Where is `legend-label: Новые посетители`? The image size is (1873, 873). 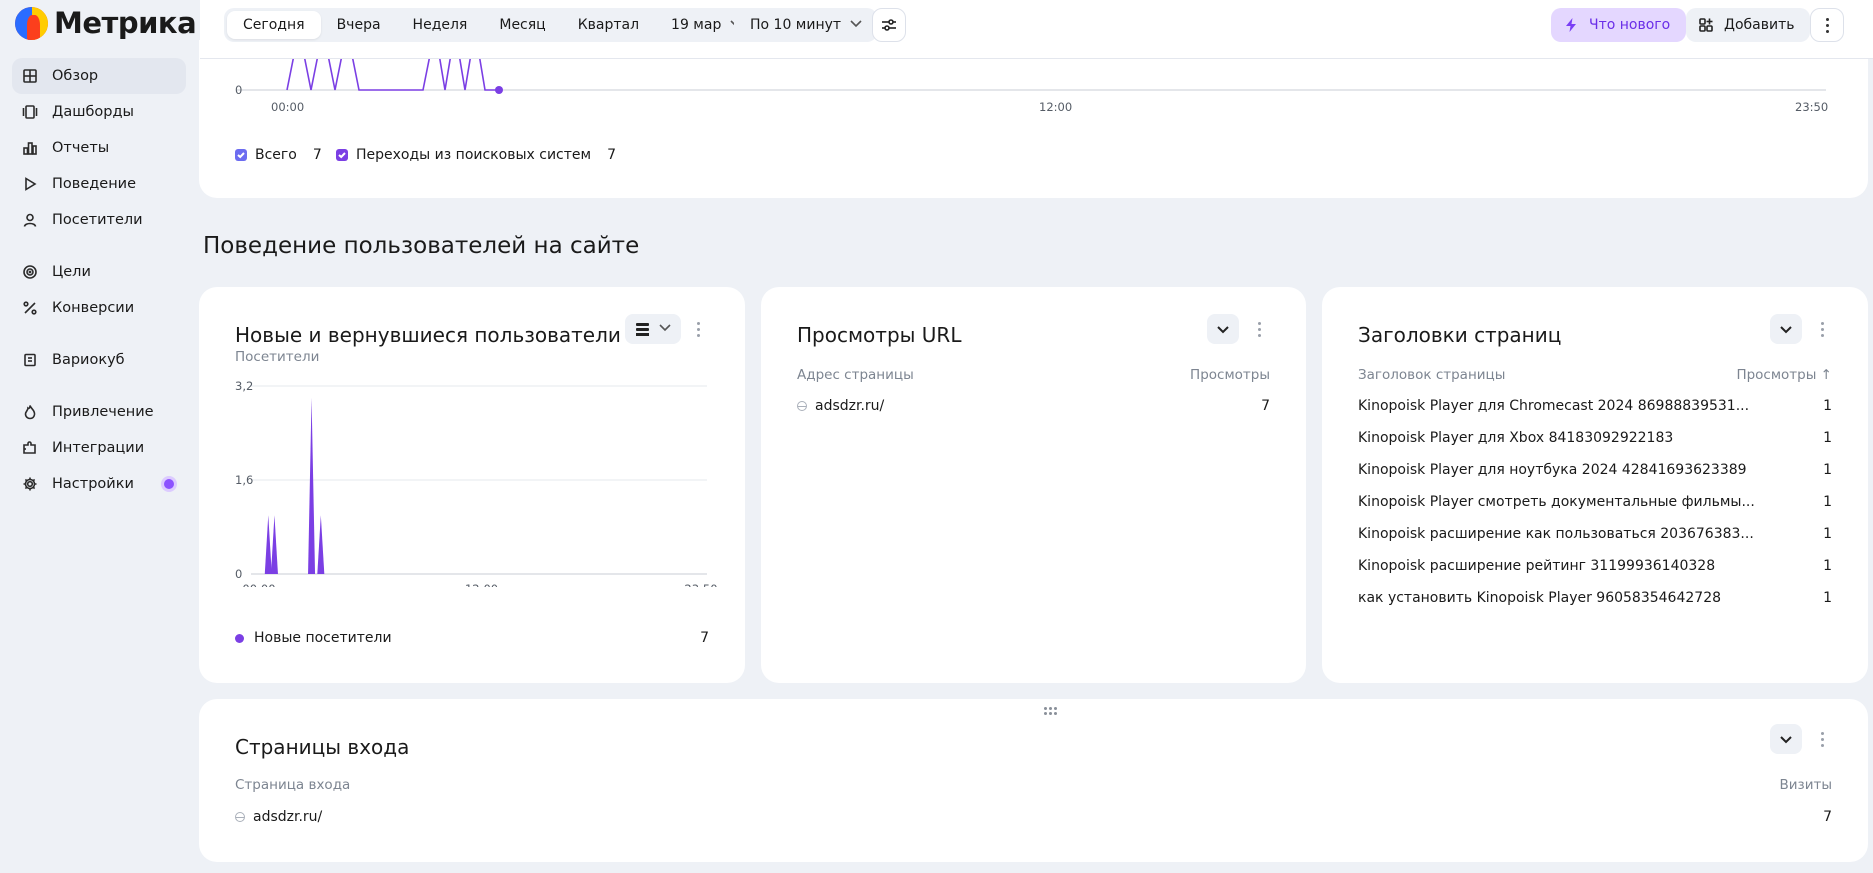
legend-label: Новые посетители is located at coordinates (323, 638).